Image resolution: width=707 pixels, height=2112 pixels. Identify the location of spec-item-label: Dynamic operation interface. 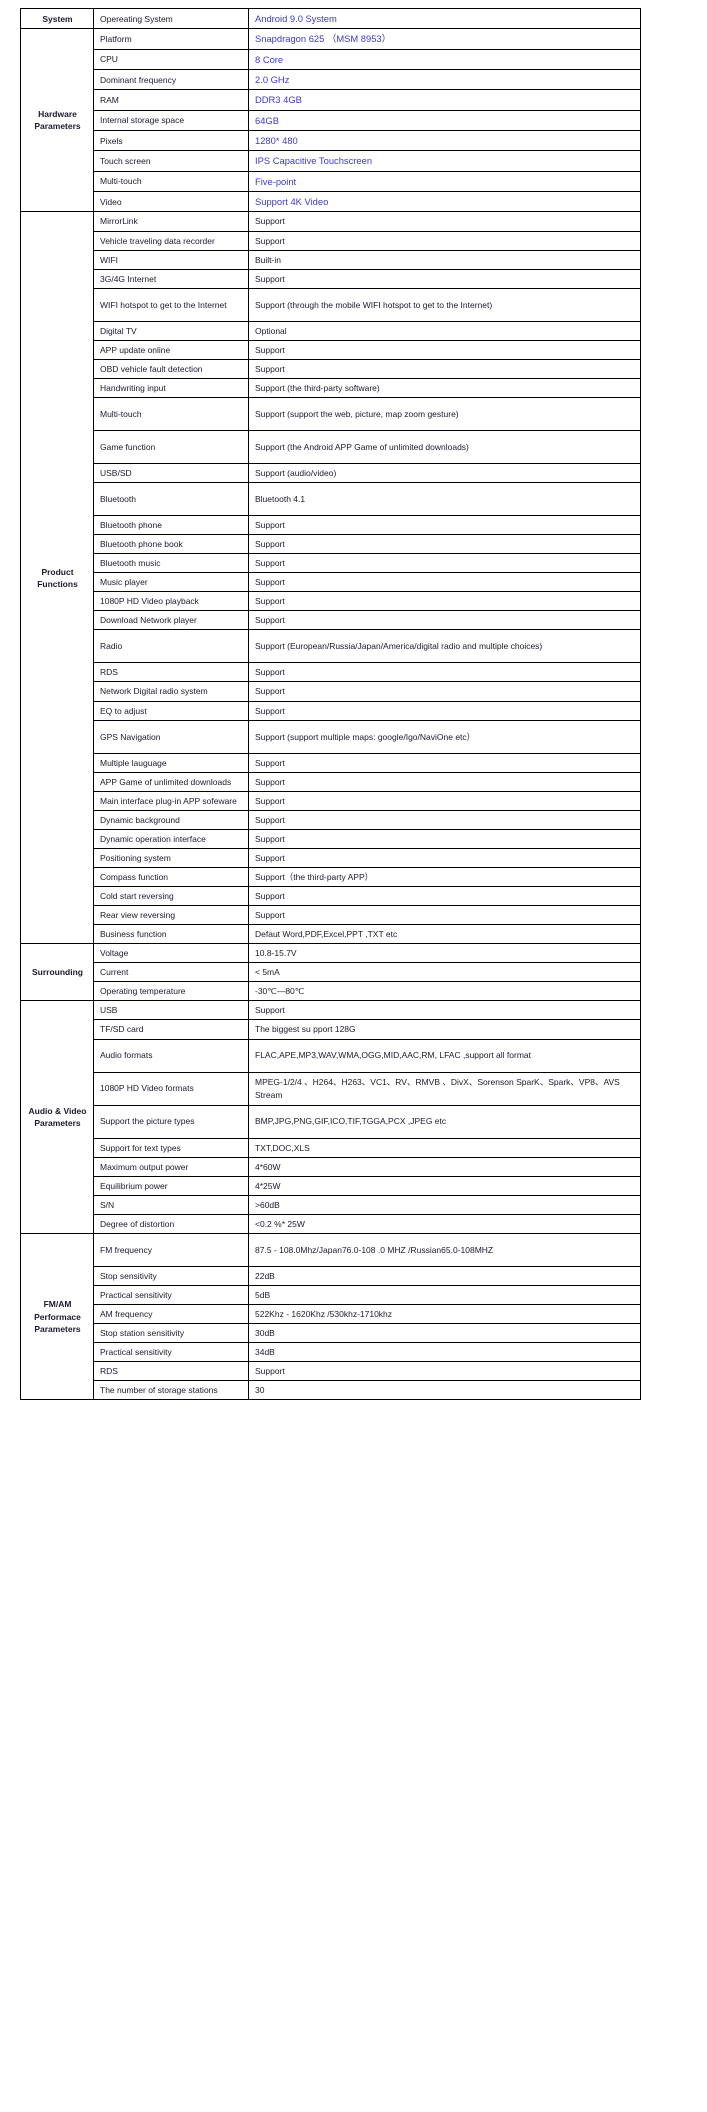
(171, 838).